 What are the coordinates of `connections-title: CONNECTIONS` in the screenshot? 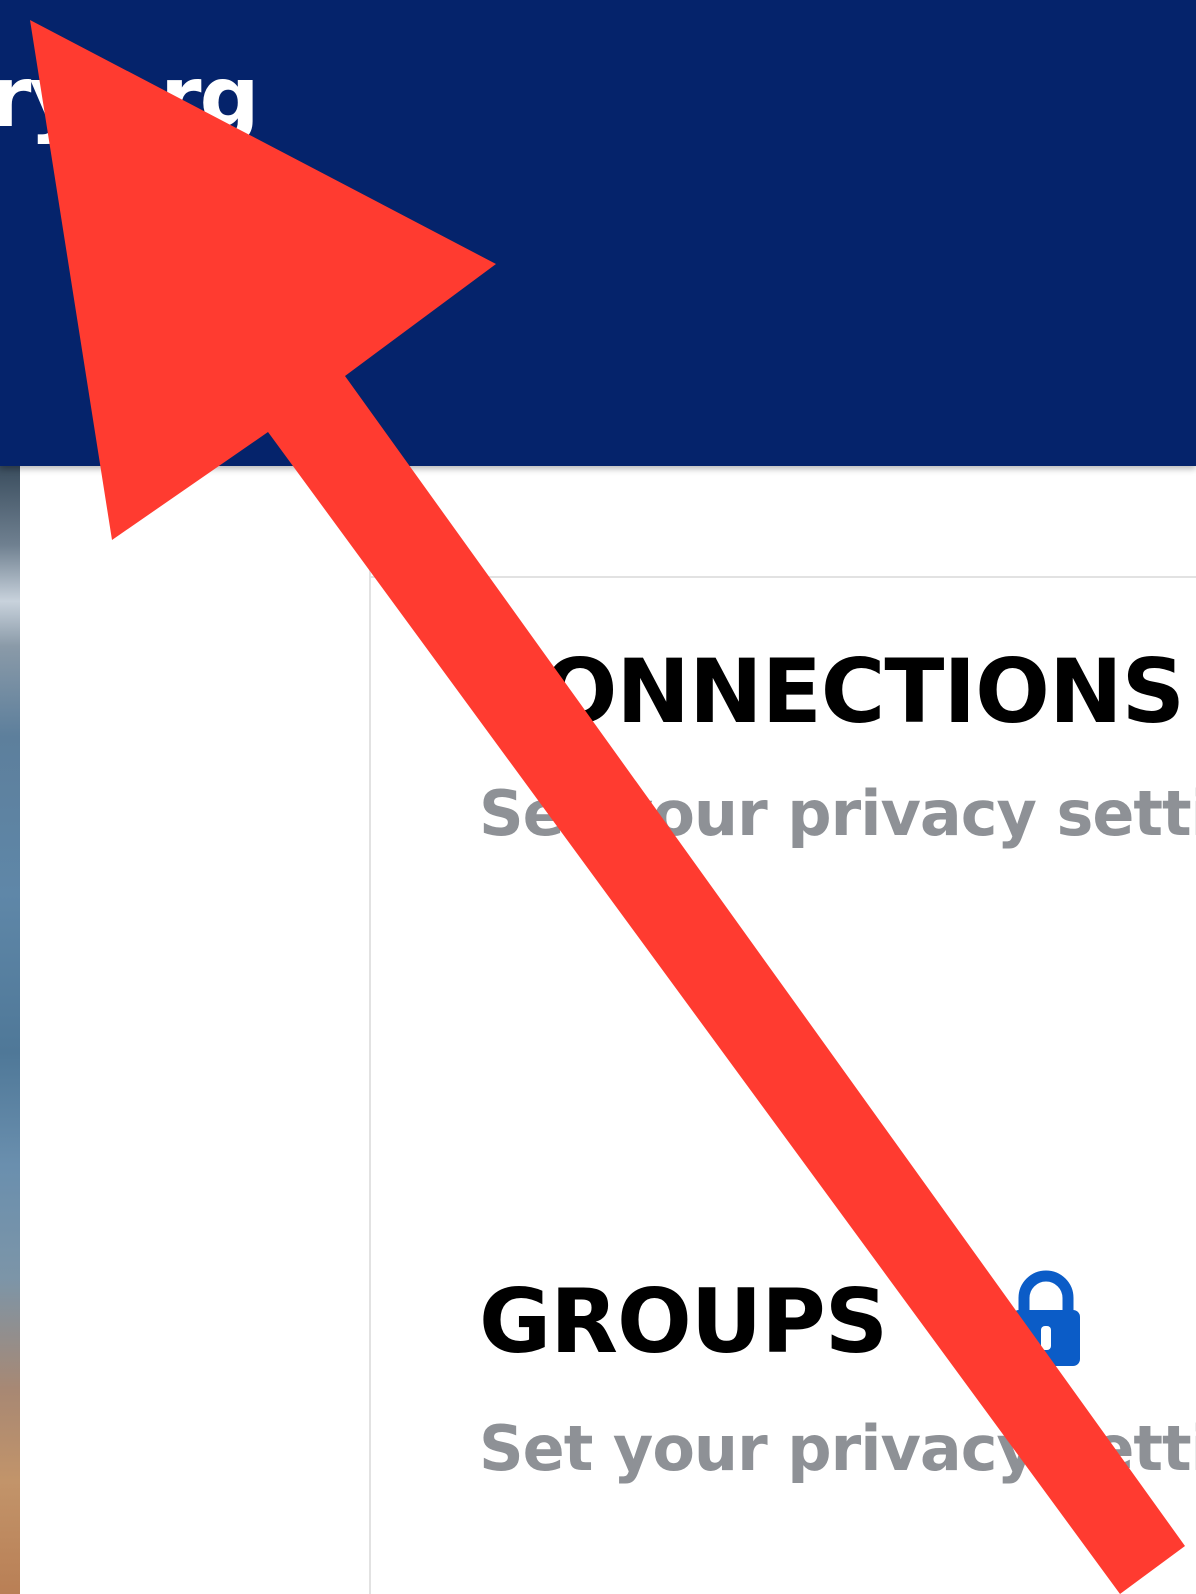 It's located at (832, 691).